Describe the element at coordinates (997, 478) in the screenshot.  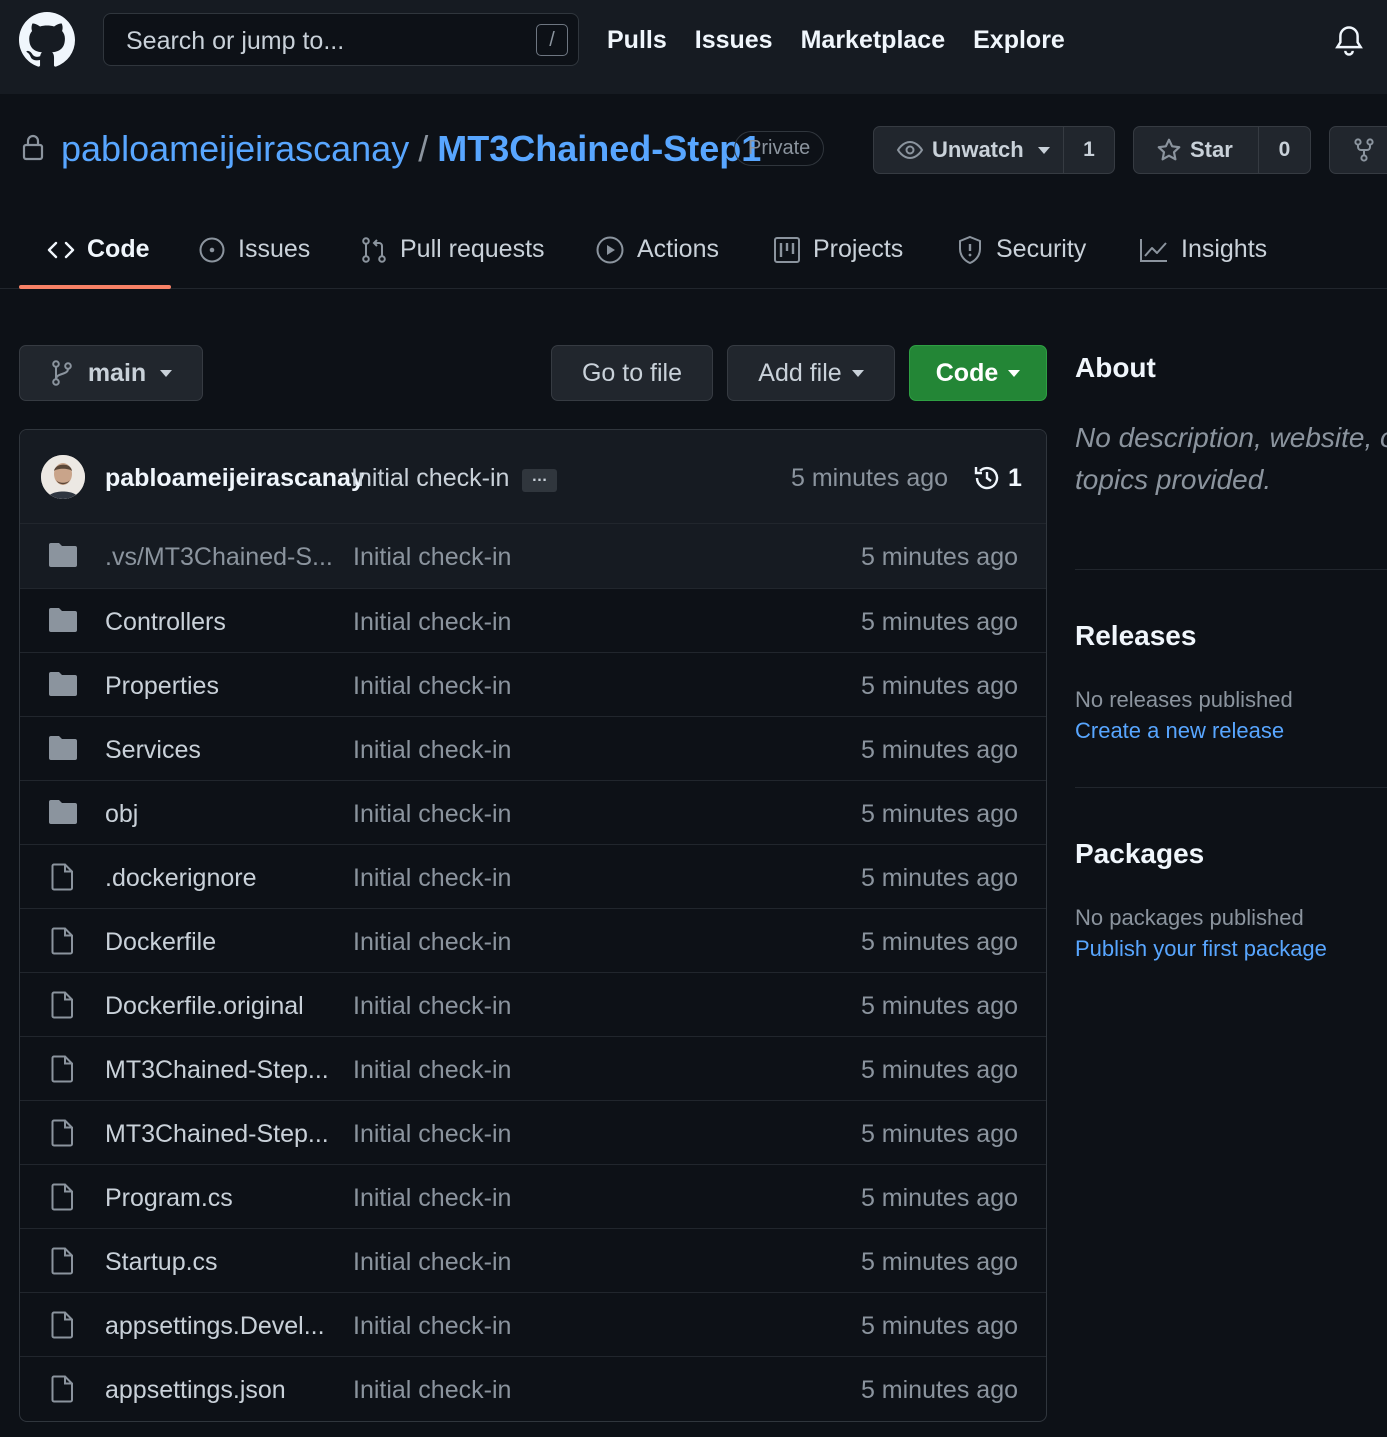
I see `commit-history-link: 1` at that location.